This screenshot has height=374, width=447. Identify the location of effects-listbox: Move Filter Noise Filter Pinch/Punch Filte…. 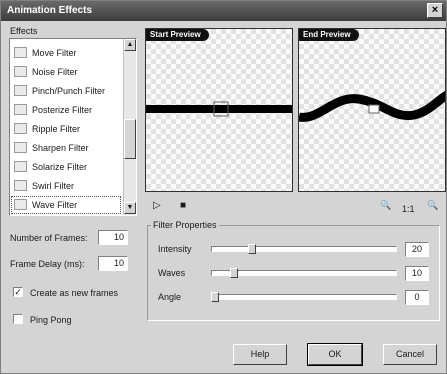
(73, 127).